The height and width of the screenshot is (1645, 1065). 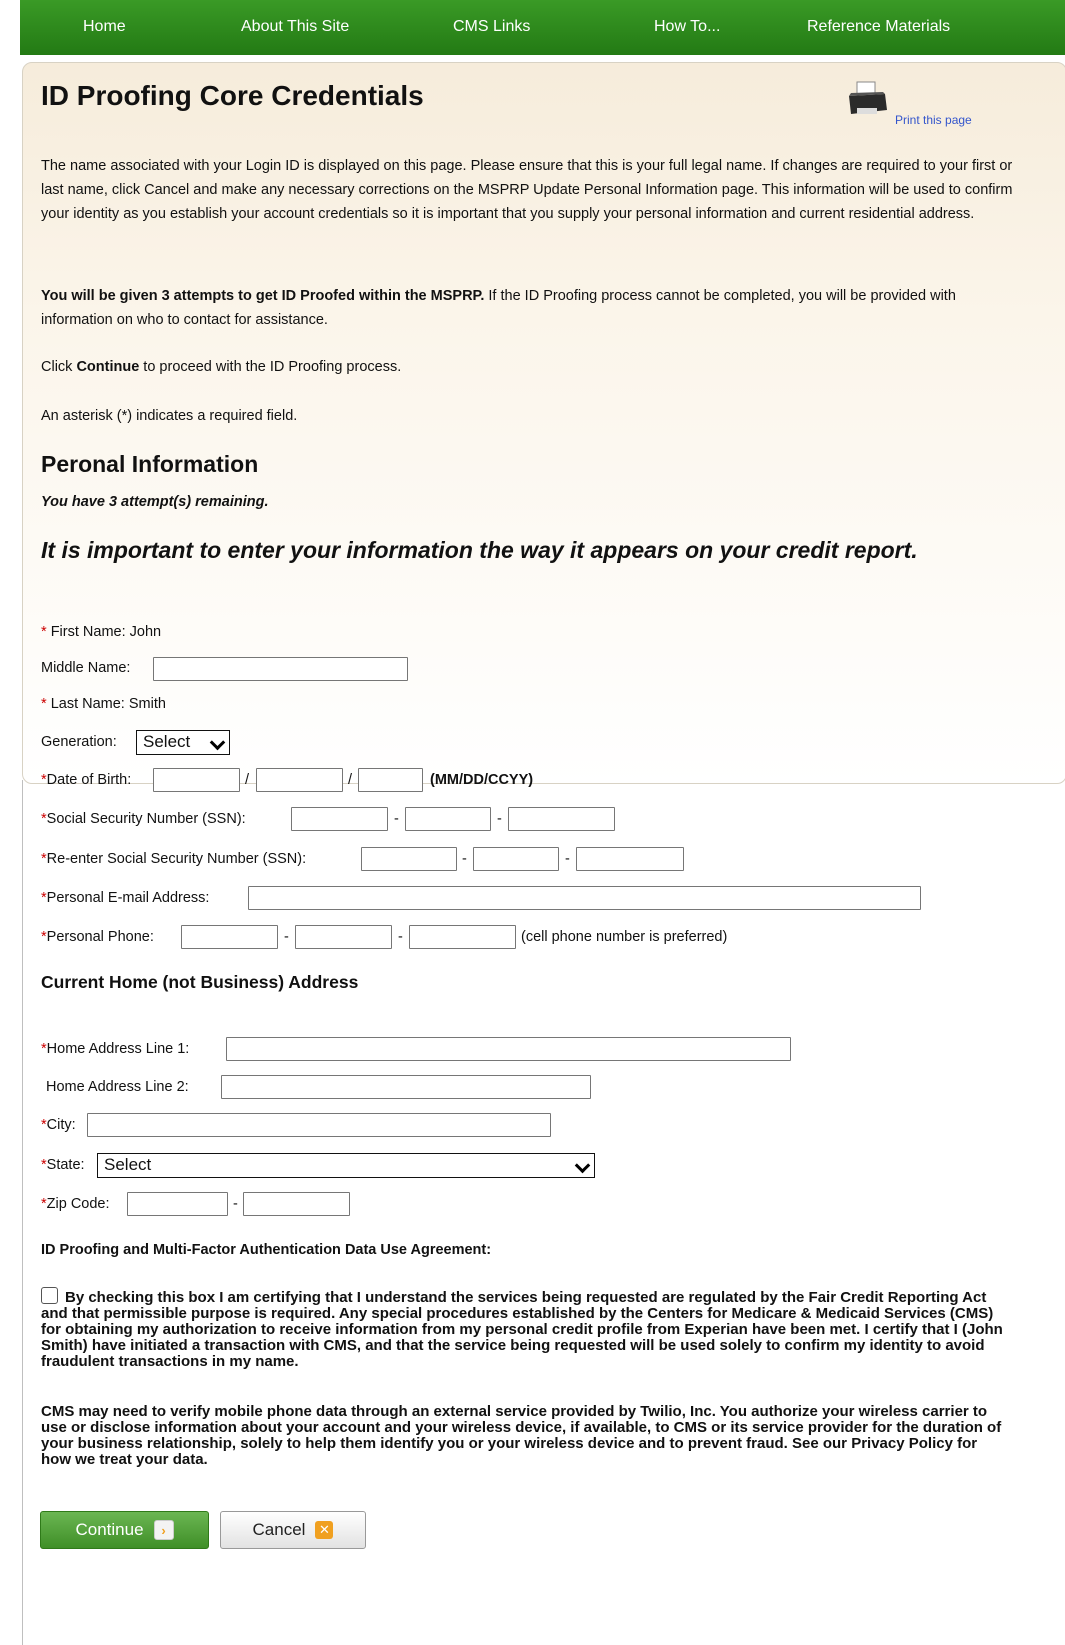 What do you see at coordinates (630, 859) in the screenshot?
I see `ssn-reenter-part3-input` at bounding box center [630, 859].